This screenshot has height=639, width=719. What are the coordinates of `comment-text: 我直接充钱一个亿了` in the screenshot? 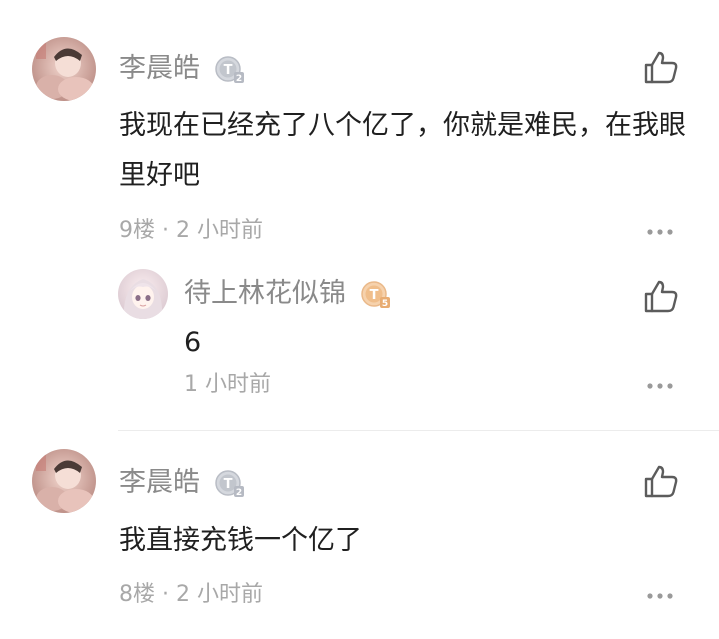 It's located at (240, 540).